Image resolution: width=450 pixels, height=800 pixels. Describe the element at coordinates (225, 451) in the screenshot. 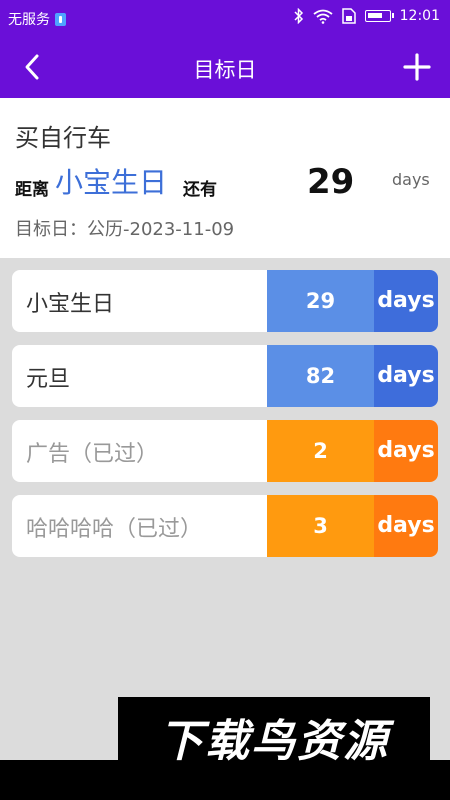

I see `event-row: 广告（已过） 2 days` at that location.